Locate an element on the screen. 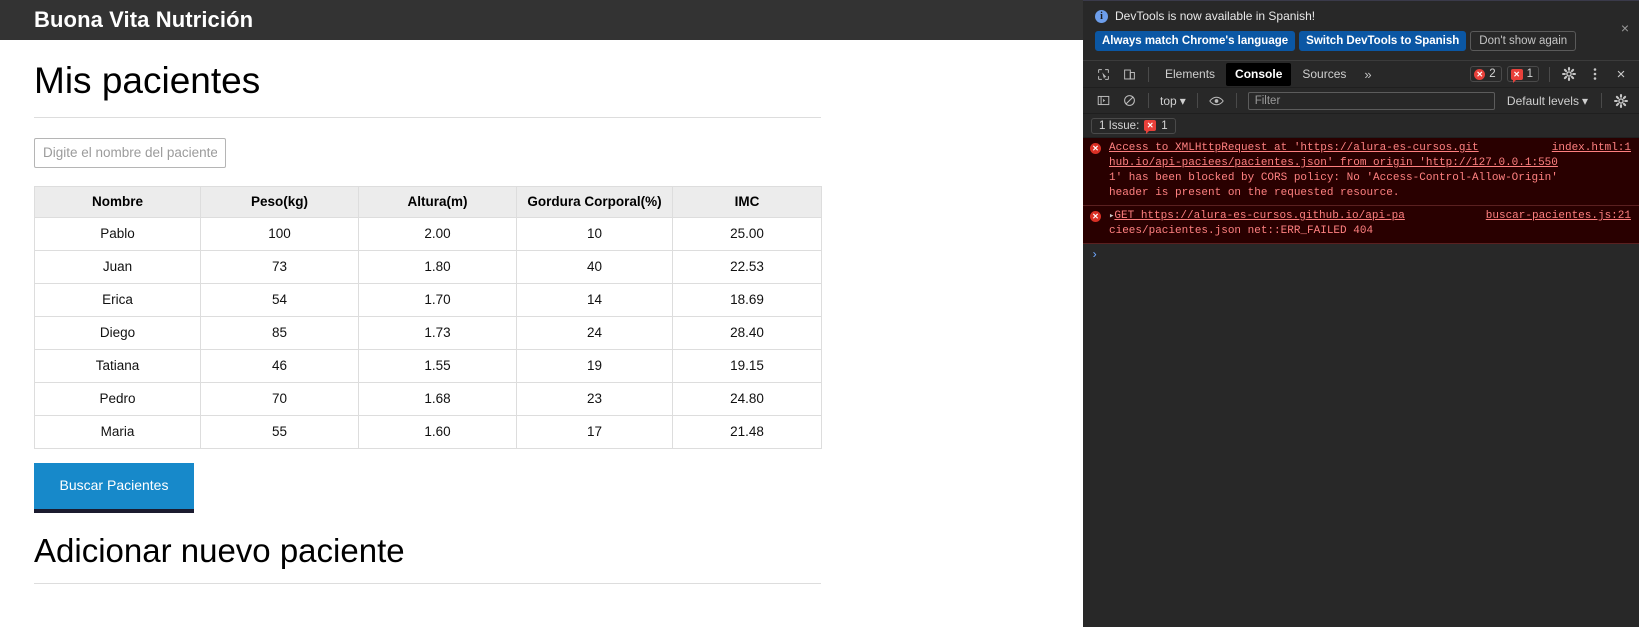 The width and height of the screenshot is (1639, 627). always-match-language-button: Always match Chrome's language is located at coordinates (1195, 41).